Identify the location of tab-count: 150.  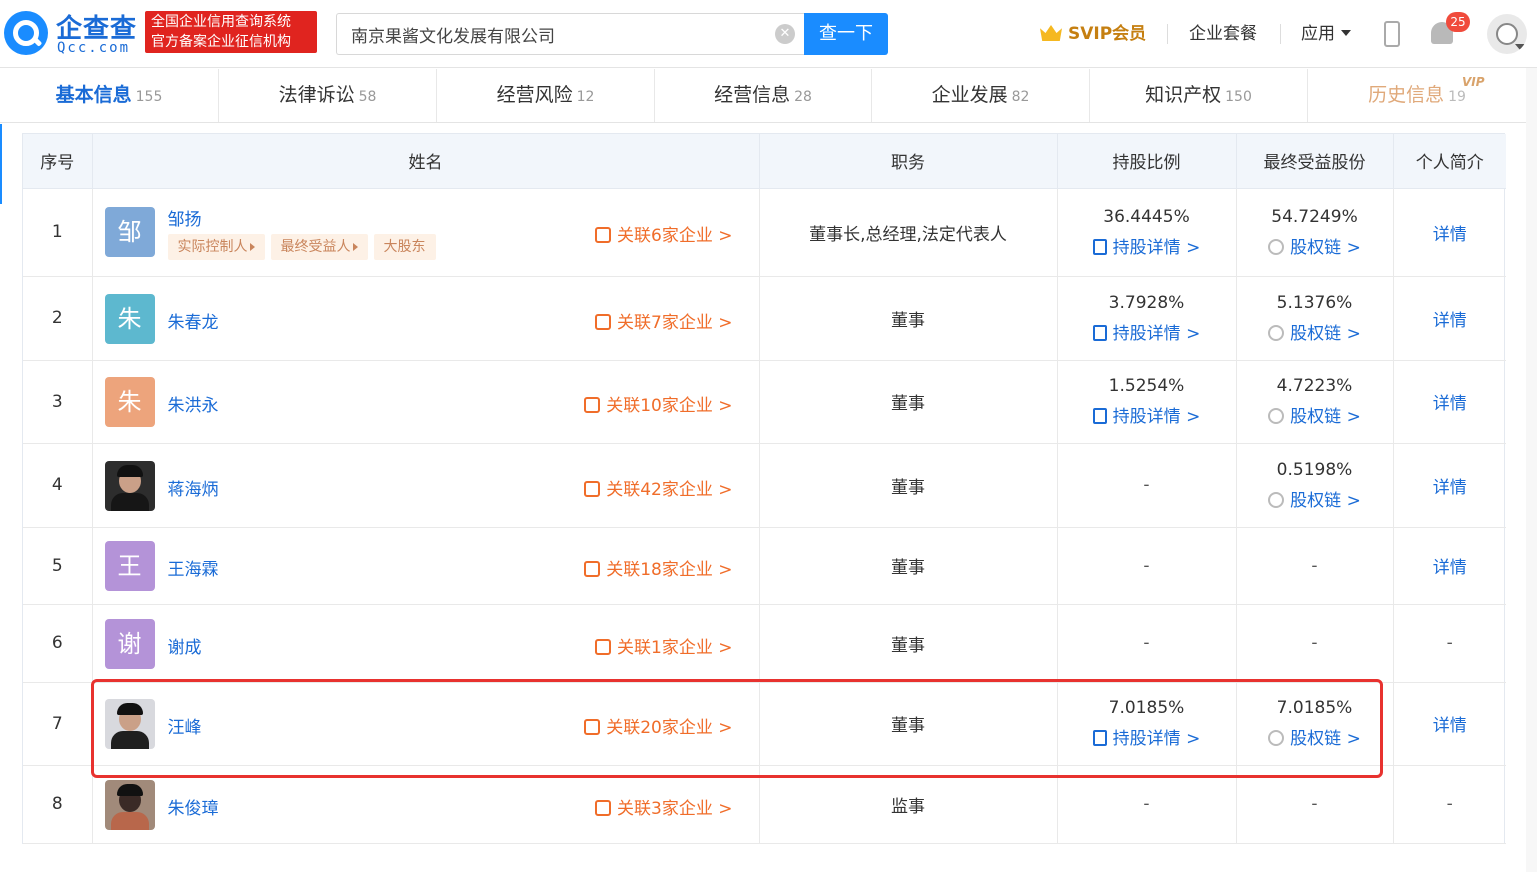
(1238, 97).